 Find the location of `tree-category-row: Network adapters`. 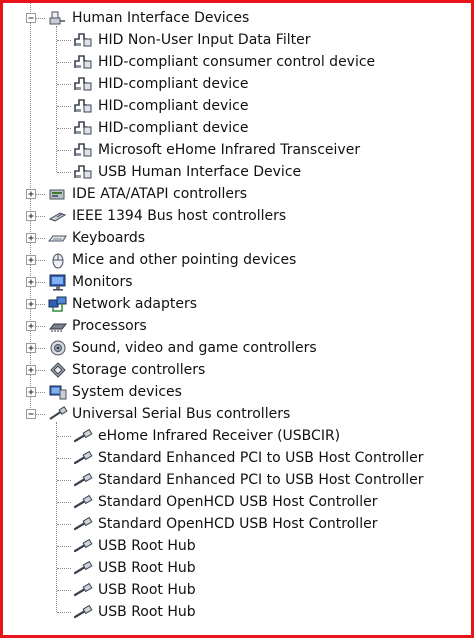

tree-category-row: Network adapters is located at coordinates (237, 304).